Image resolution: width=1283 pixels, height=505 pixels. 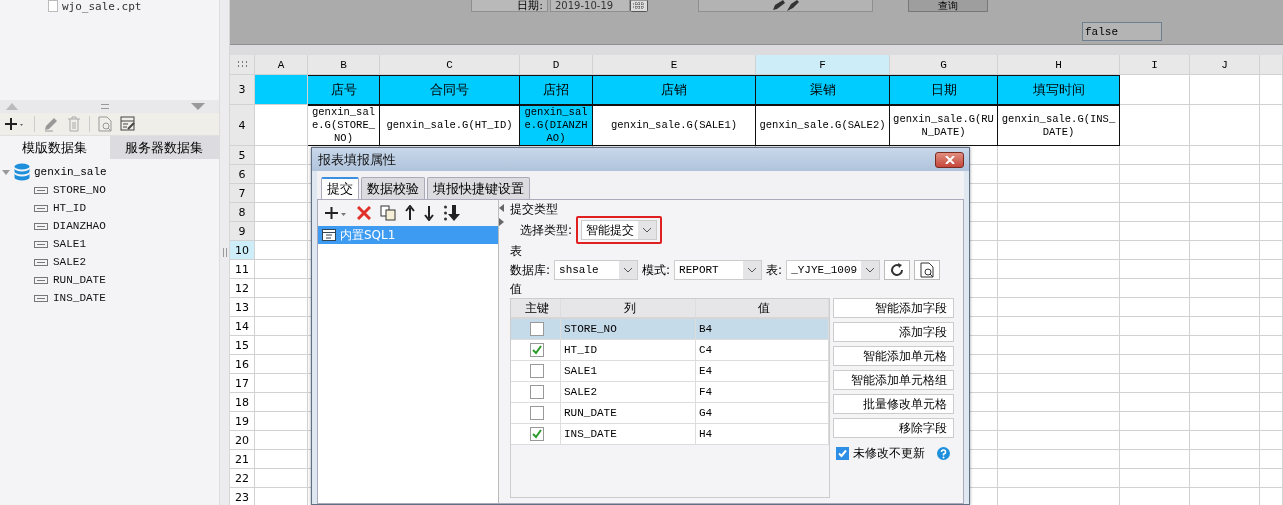 What do you see at coordinates (198, 106) in the screenshot?
I see `collapse-down-icon` at bounding box center [198, 106].